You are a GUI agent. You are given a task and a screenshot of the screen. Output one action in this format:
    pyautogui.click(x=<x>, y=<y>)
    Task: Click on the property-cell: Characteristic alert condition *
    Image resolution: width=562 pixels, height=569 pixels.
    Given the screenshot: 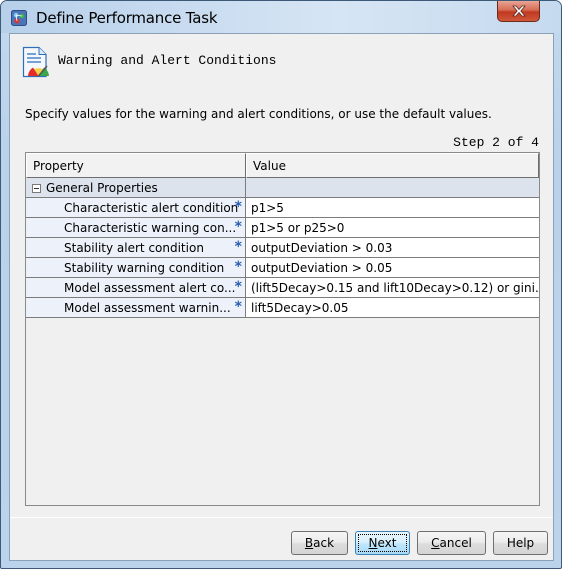 What is the action you would take?
    pyautogui.click(x=136, y=207)
    